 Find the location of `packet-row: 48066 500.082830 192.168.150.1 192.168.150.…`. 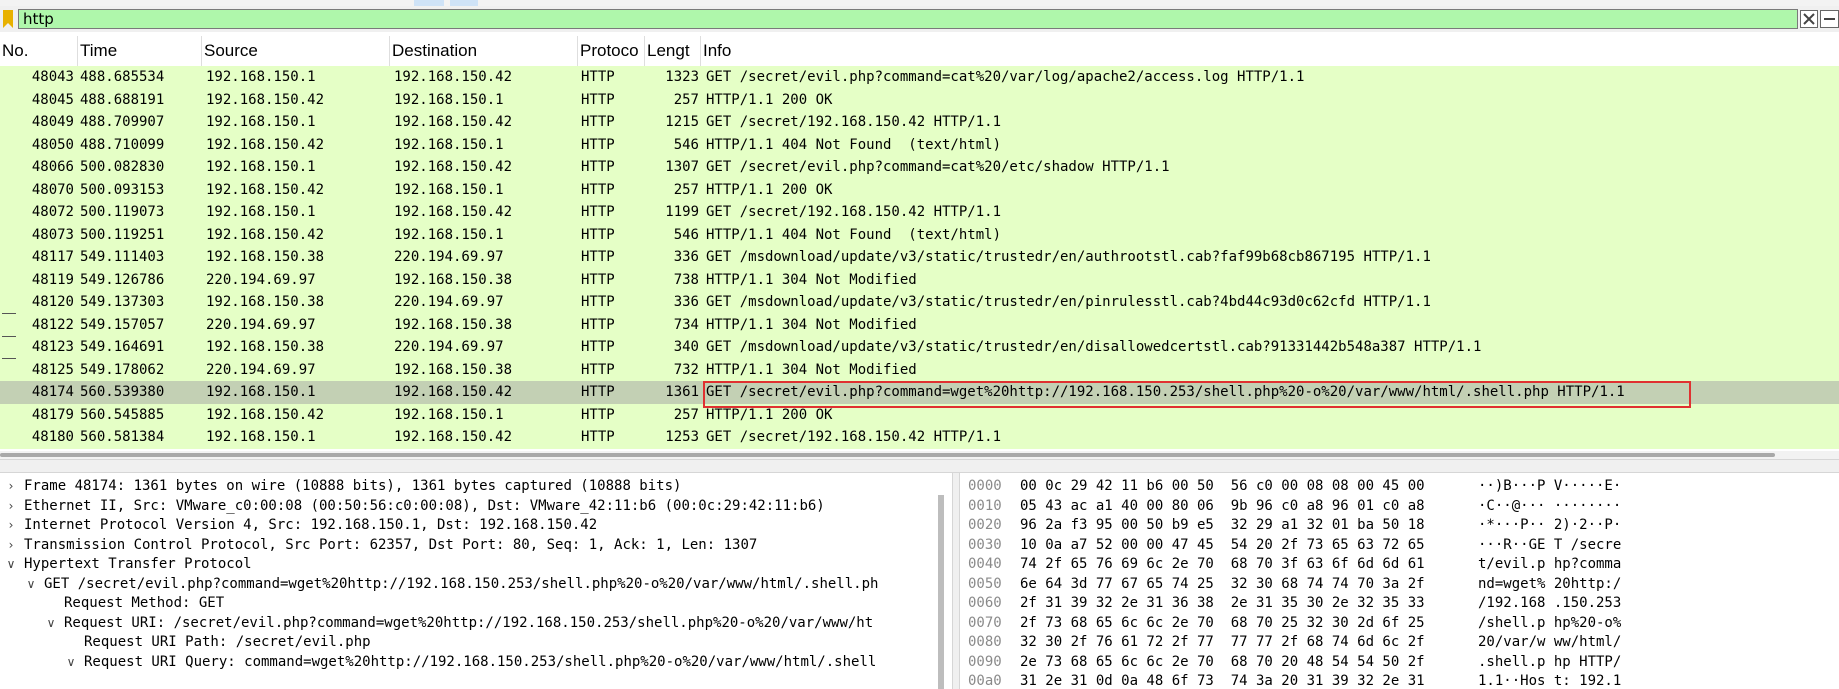

packet-row: 48066 500.082830 192.168.150.1 192.168.150.… is located at coordinates (919, 167).